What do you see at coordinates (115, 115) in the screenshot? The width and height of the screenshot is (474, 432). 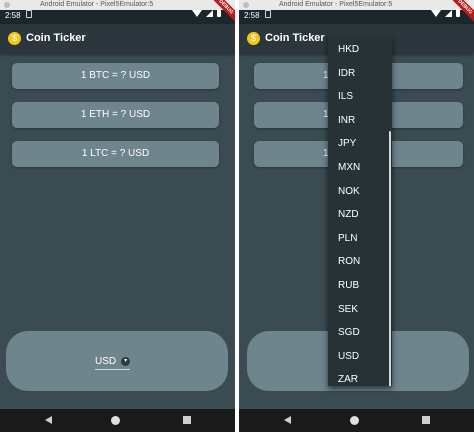 I see `rate-card-eth: 1 ETH = ? USD` at bounding box center [115, 115].